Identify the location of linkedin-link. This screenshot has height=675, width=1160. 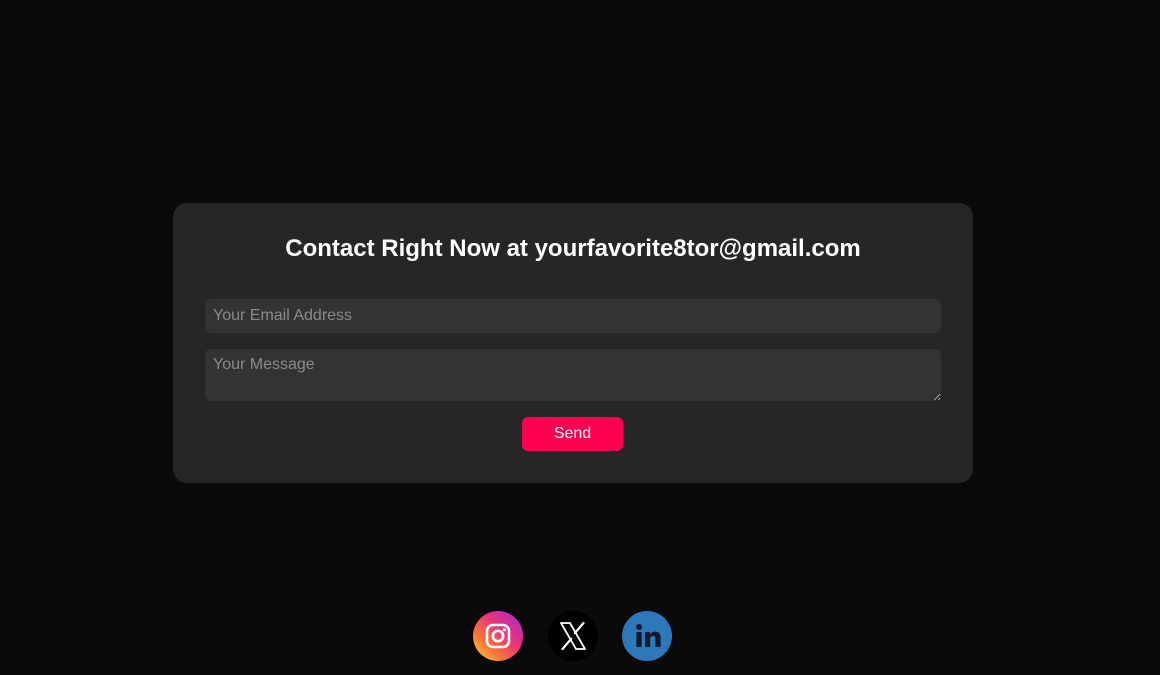
(647, 636).